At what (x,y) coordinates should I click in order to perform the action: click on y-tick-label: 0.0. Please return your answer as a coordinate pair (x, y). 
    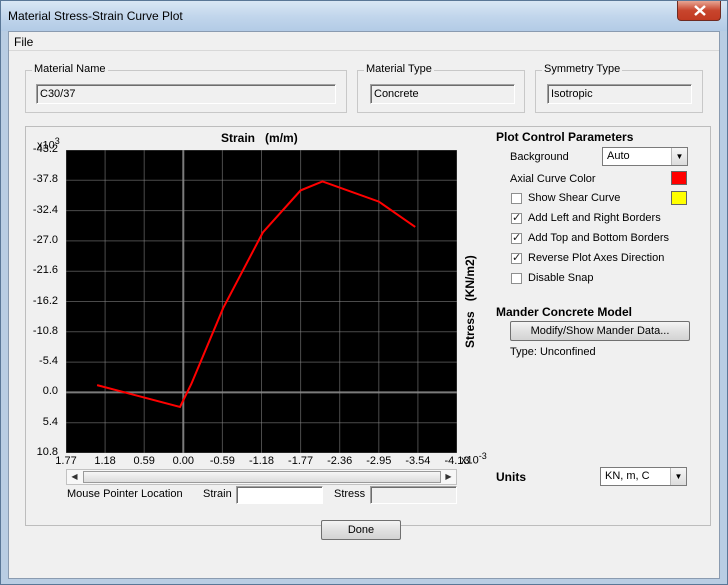
    Looking at the image, I should click on (50, 391).